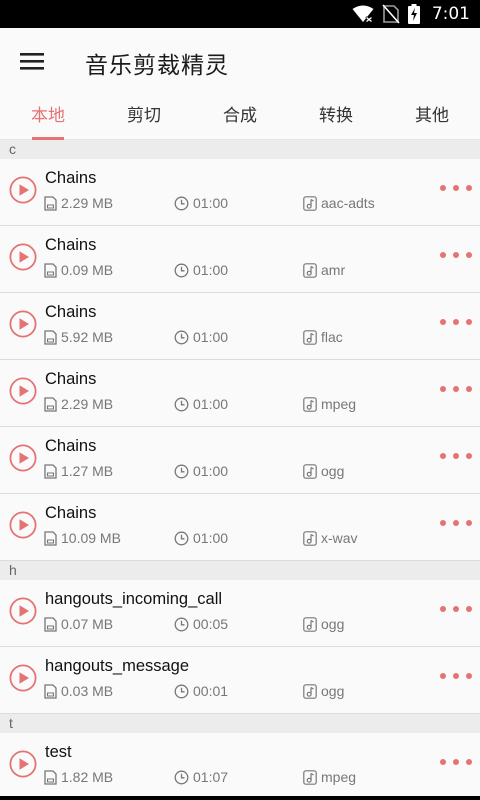 The height and width of the screenshot is (800, 480). Describe the element at coordinates (336, 117) in the screenshot. I see `tab-convert: 转换` at that location.